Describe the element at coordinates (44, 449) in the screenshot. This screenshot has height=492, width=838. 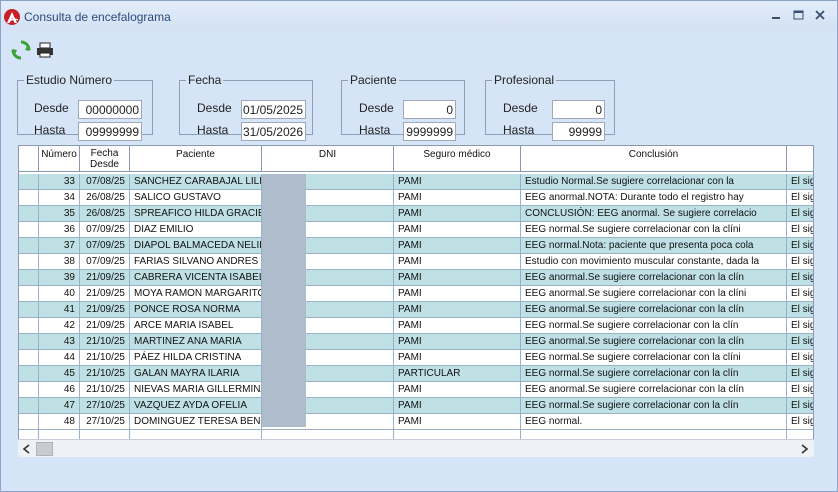
I see `scroll-thumb` at that location.